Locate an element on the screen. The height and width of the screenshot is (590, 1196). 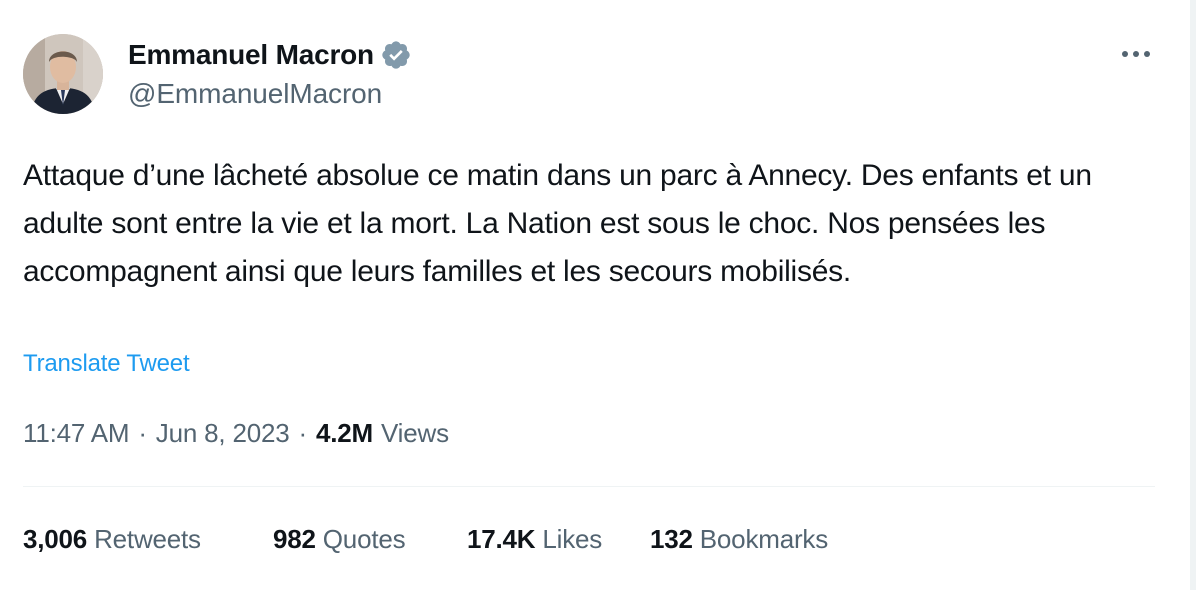
quotes-label: Quotes is located at coordinates (364, 539).